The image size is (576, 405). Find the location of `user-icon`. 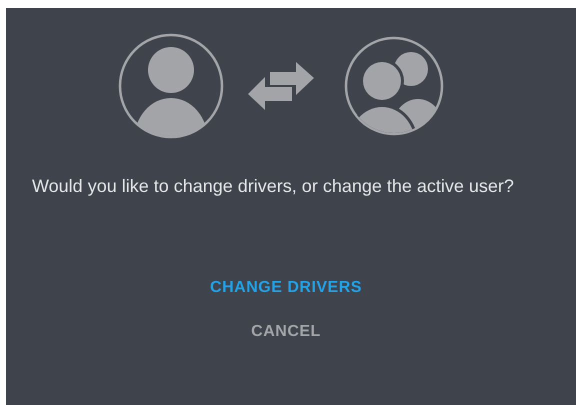

user-icon is located at coordinates (171, 86).